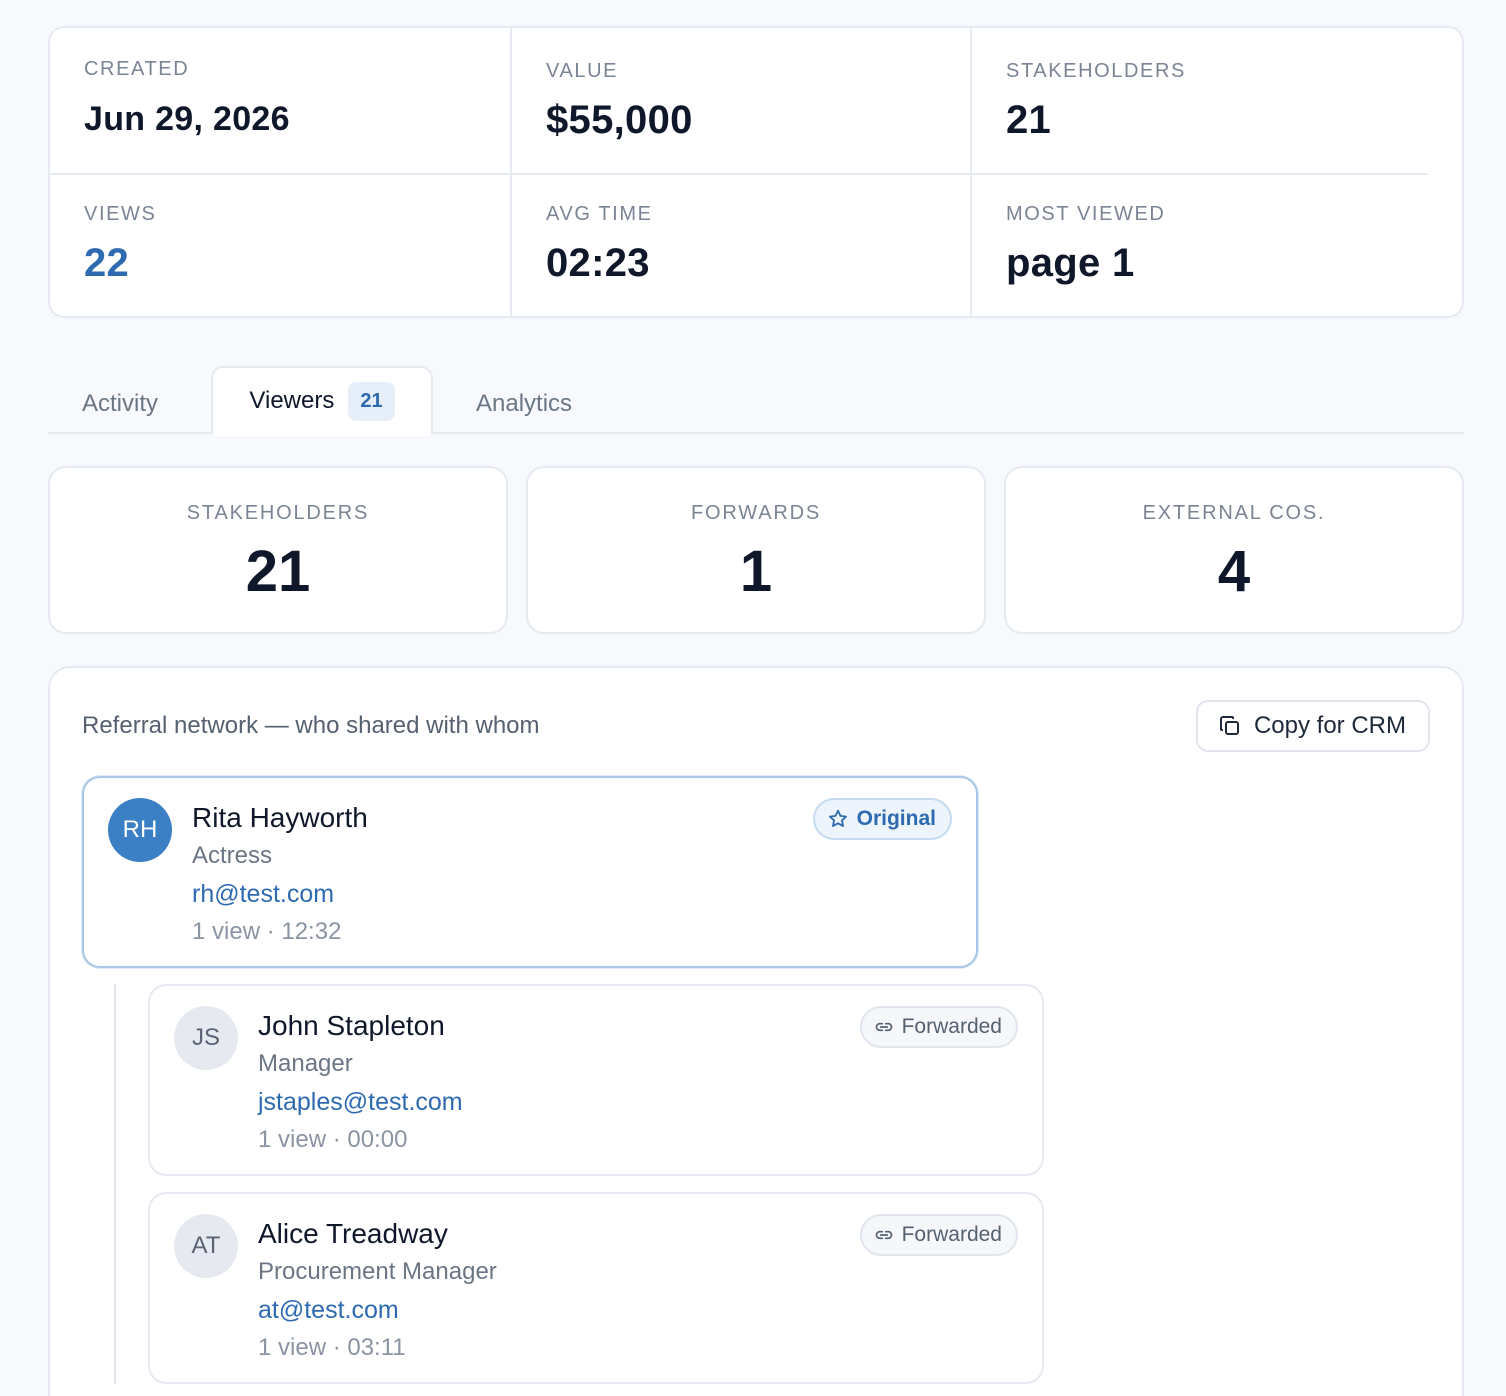  Describe the element at coordinates (1029, 120) in the screenshot. I see `stat-value: 21` at that location.